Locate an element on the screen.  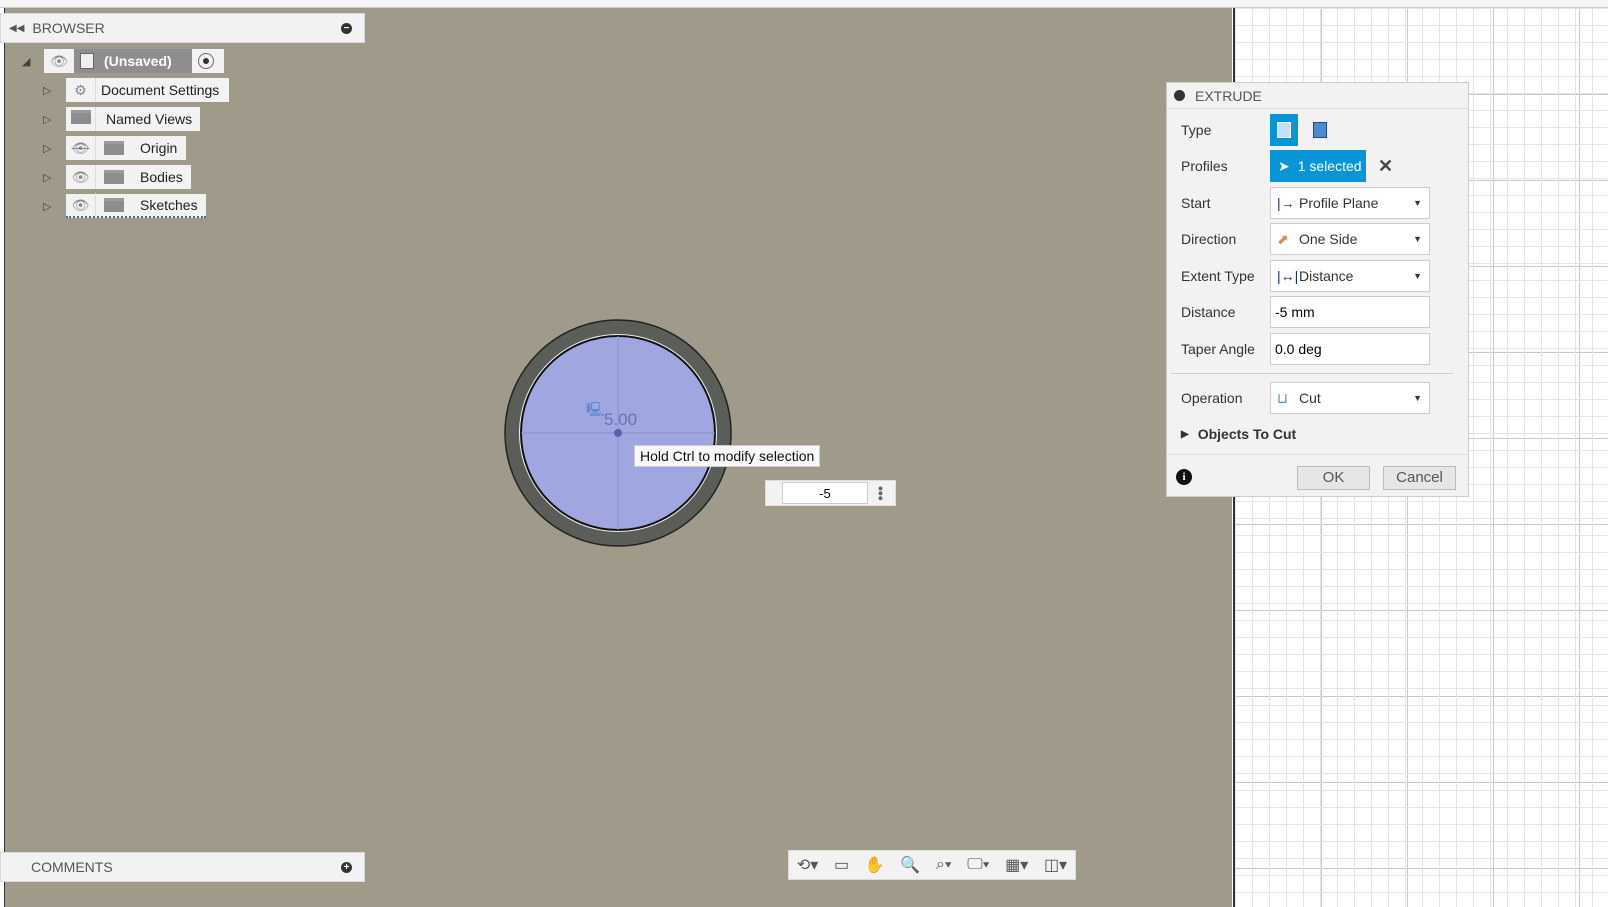
grid-settings-icon: ▦▾ is located at coordinates (1016, 865).